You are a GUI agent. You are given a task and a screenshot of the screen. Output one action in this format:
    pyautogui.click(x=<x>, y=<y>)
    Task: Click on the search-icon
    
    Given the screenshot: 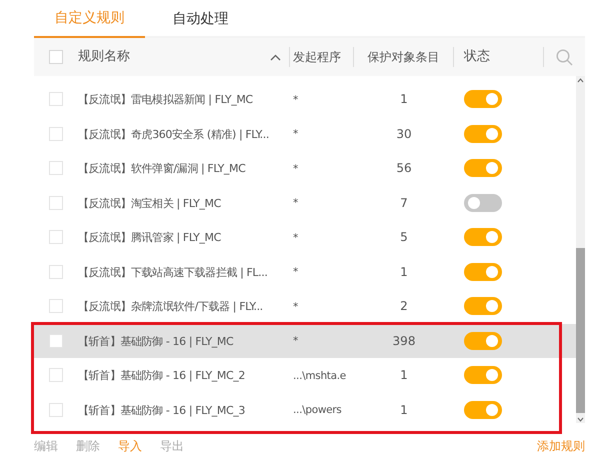 What is the action you would take?
    pyautogui.click(x=564, y=57)
    